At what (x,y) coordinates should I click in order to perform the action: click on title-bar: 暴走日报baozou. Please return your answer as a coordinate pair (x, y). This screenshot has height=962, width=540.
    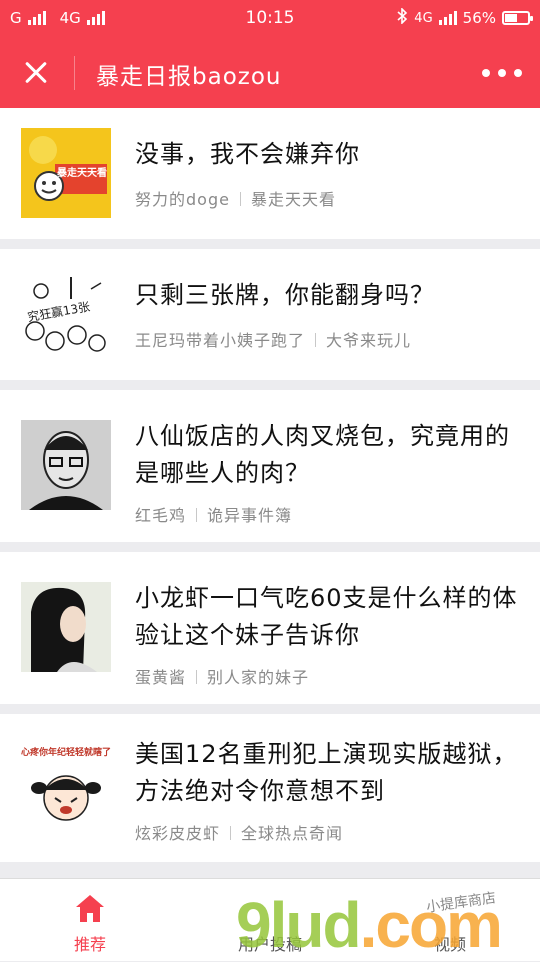
    Looking at the image, I should click on (270, 73).